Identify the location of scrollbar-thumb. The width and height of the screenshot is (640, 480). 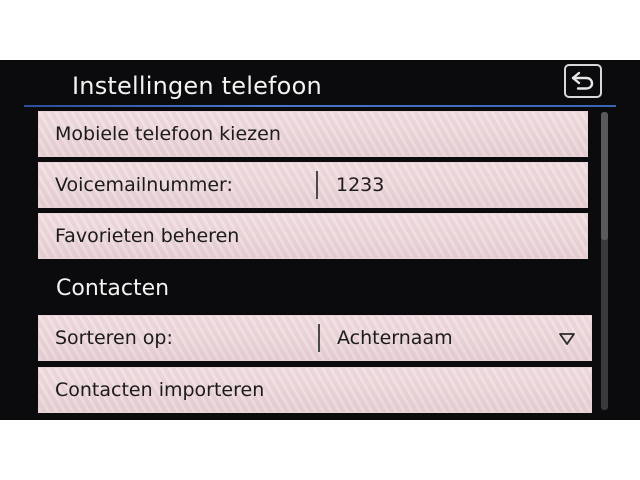
(604, 176).